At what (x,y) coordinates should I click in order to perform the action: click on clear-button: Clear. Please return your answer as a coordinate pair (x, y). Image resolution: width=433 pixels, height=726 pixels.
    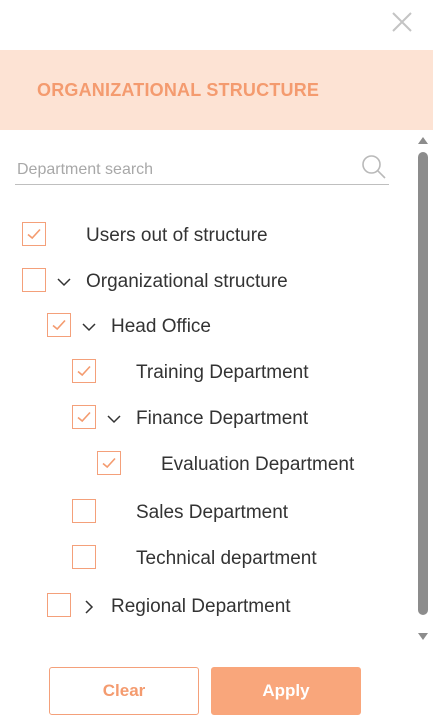
    Looking at the image, I should click on (124, 691).